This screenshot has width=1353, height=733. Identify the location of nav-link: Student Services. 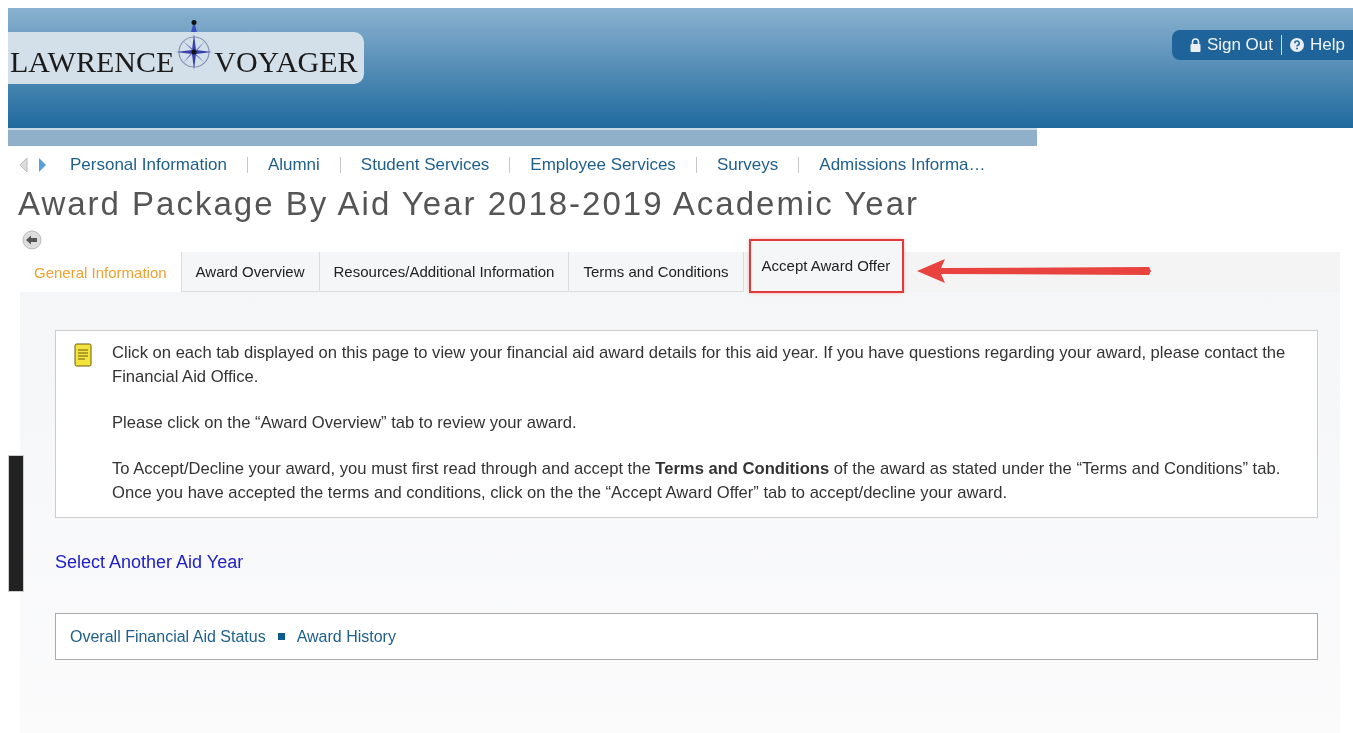
(425, 165).